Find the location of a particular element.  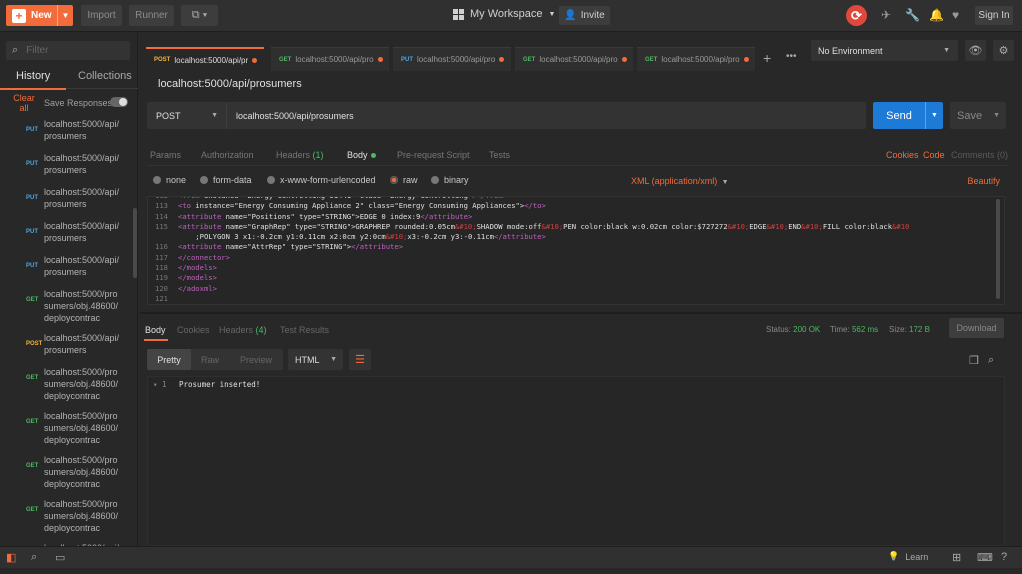

body-mode-urlencoded: x-www-form-urlencoded is located at coordinates (321, 180).